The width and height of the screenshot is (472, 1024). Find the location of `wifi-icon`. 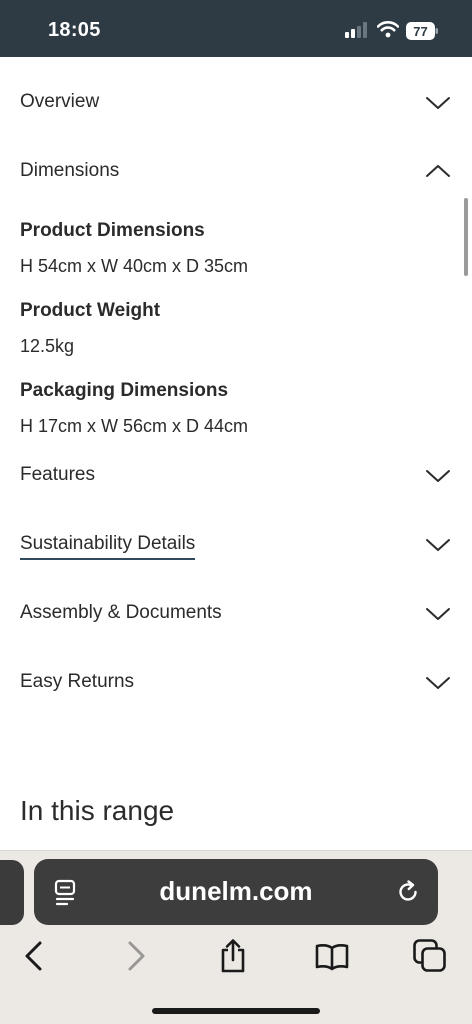

wifi-icon is located at coordinates (388, 29).